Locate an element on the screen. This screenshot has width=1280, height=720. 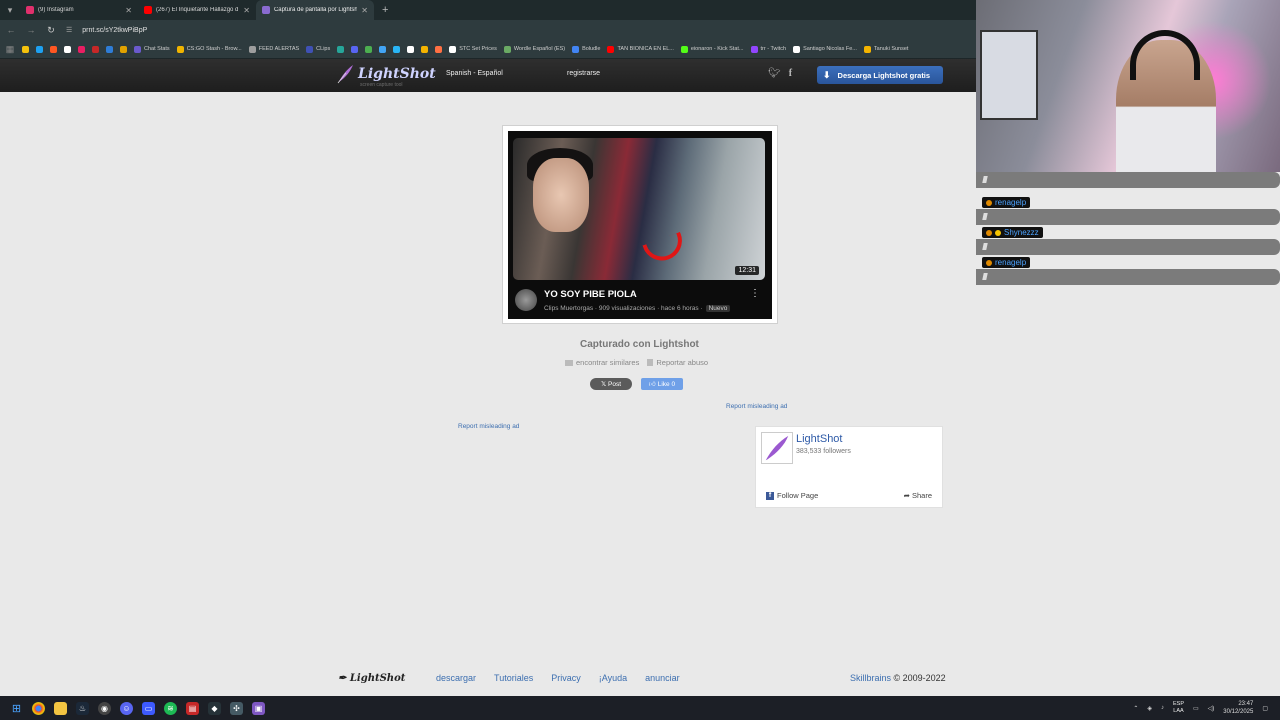
bookmark-item: Boludle is located at coordinates (586, 49).